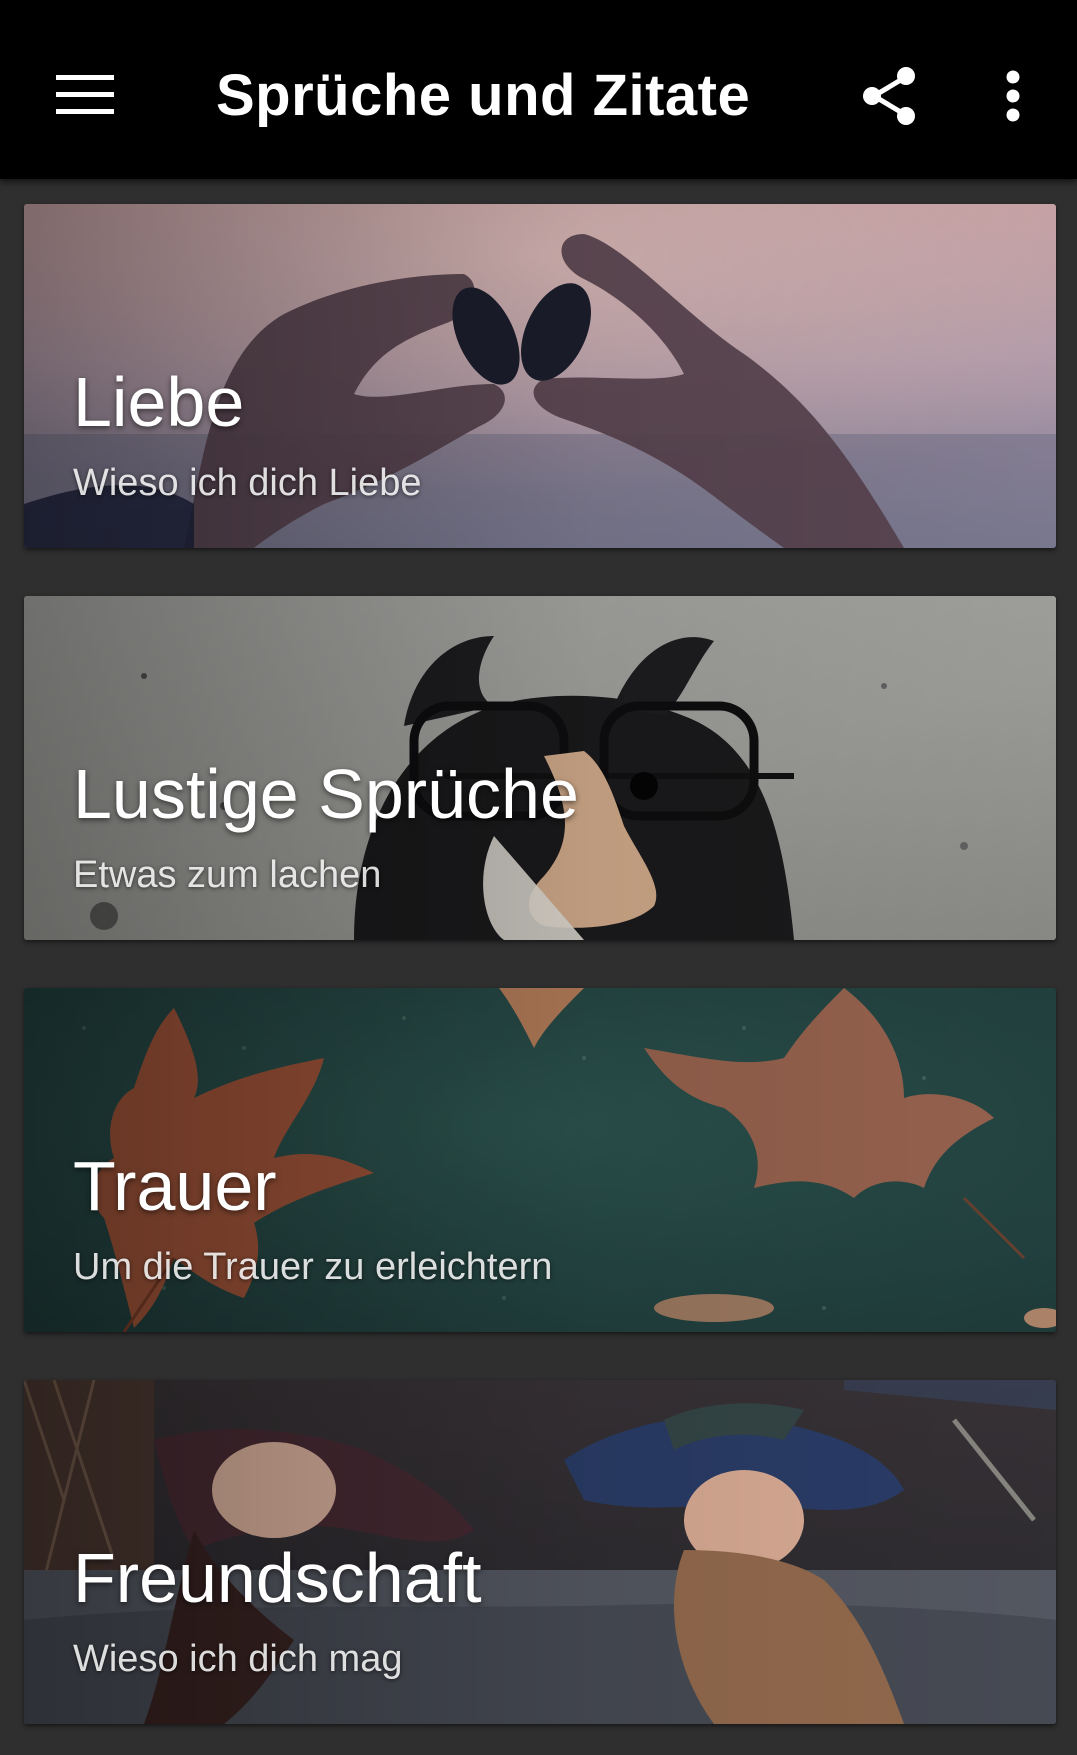 The height and width of the screenshot is (1755, 1077). I want to click on app-bar: Sprüche und Zitate, so click(538, 89).